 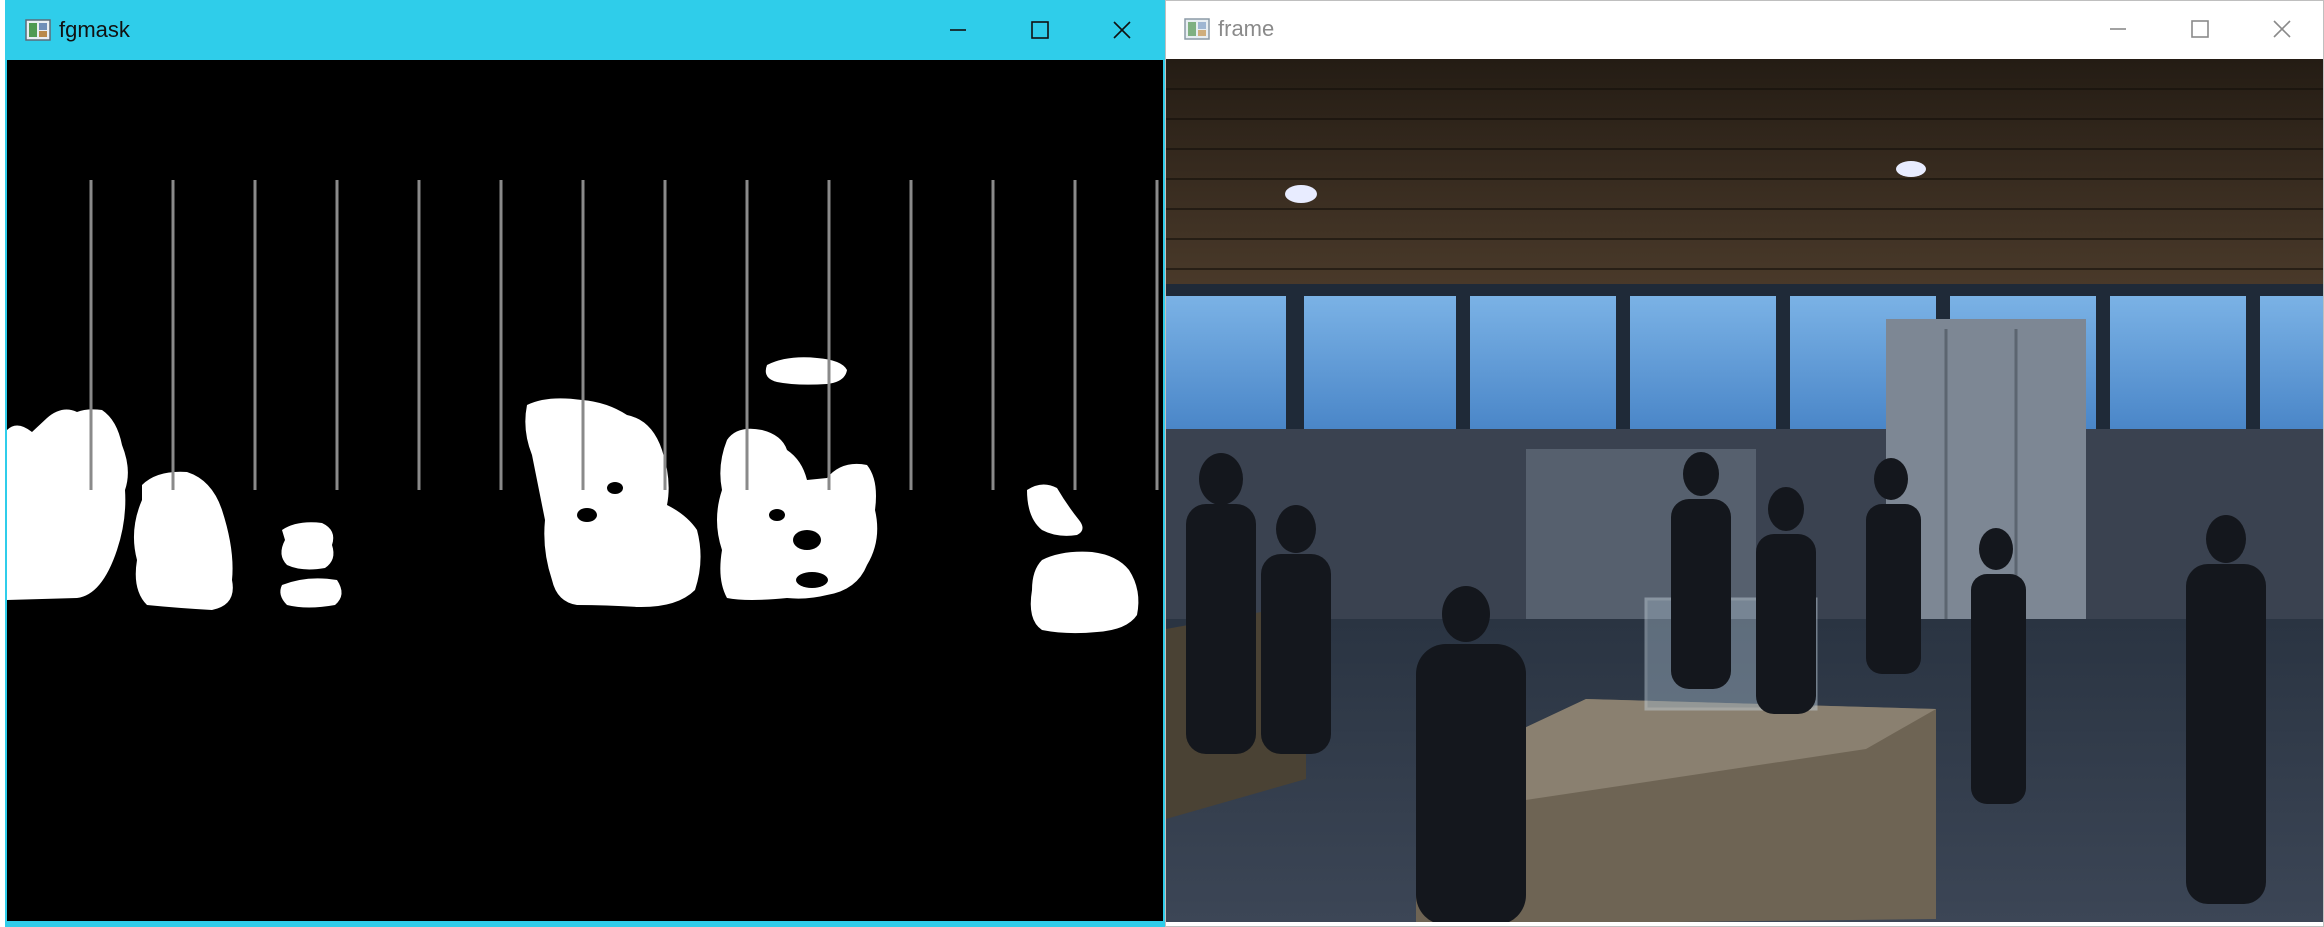 I want to click on window-title: frame, so click(x=1246, y=28).